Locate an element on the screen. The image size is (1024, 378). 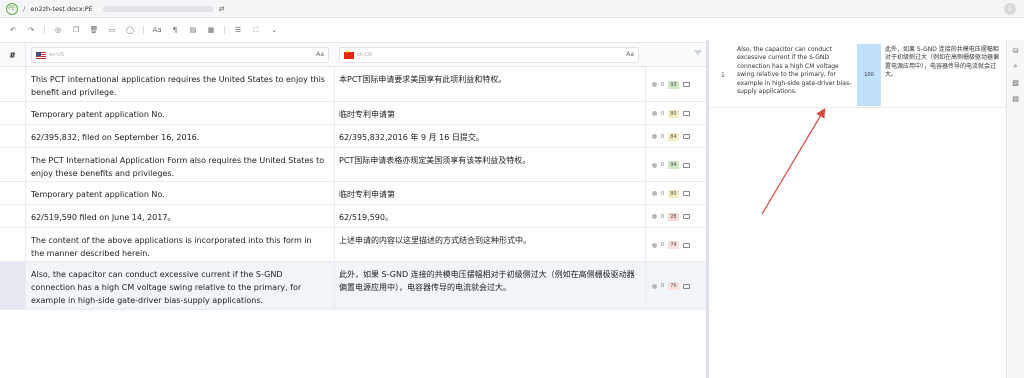
match-score-badge: 74 is located at coordinates (673, 245).